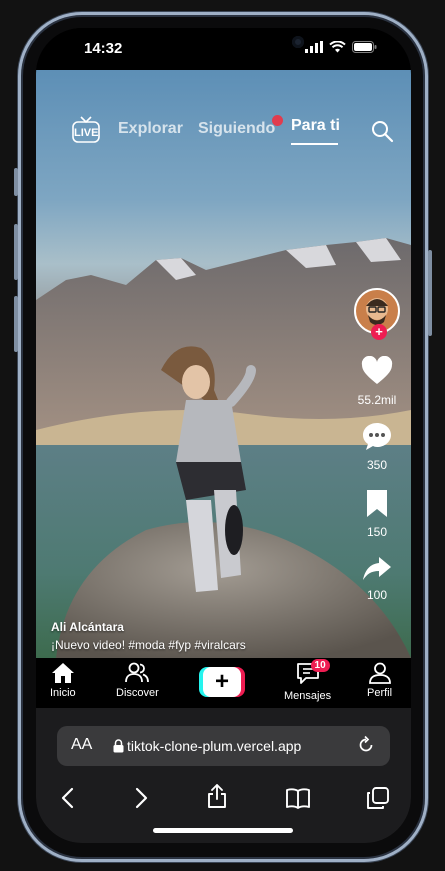 The image size is (445, 871). Describe the element at coordinates (308, 696) in the screenshot. I see `nav-mensajes-label: Mensajes` at that location.